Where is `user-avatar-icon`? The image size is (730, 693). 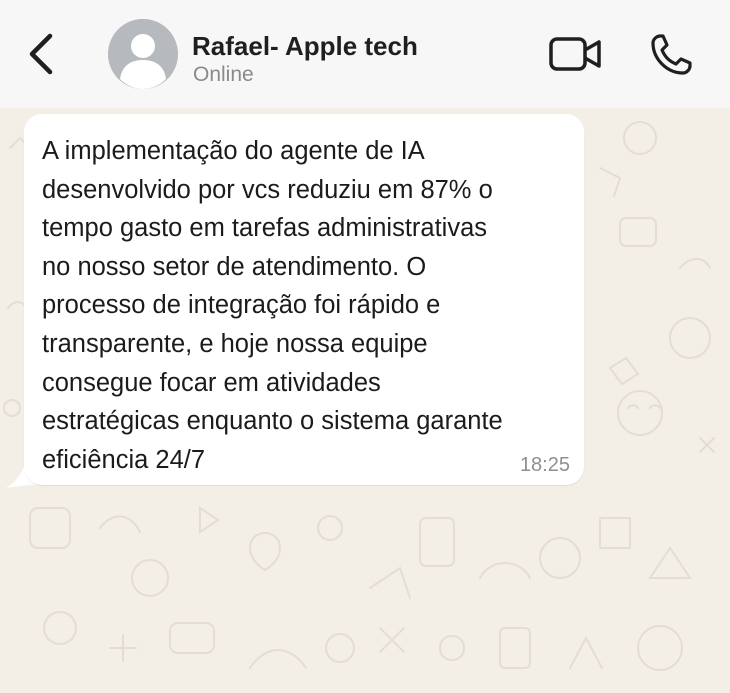 user-avatar-icon is located at coordinates (143, 54).